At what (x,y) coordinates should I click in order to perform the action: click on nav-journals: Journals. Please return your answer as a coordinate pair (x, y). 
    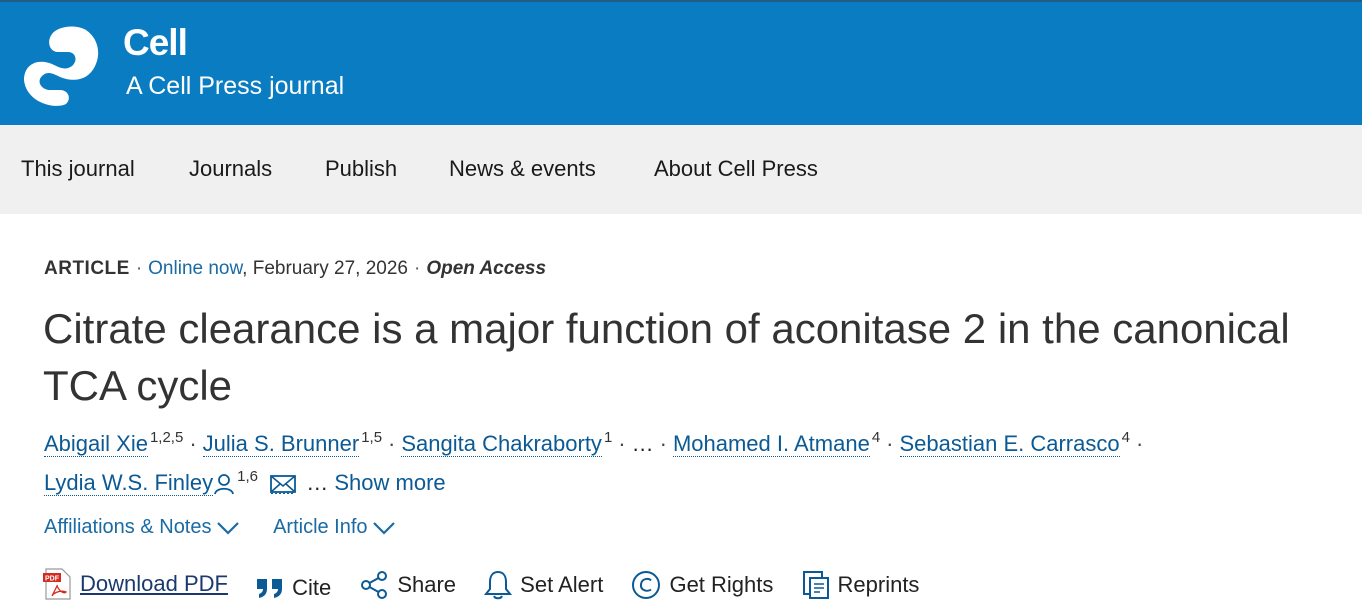
    Looking at the image, I should click on (230, 169).